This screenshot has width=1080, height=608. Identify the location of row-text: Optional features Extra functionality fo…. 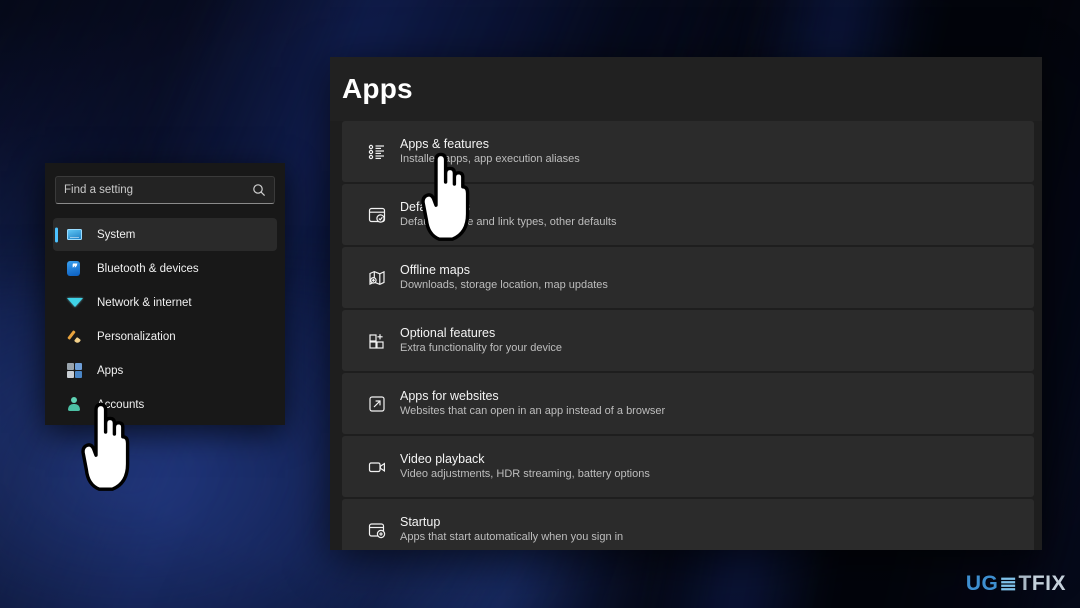
(481, 340).